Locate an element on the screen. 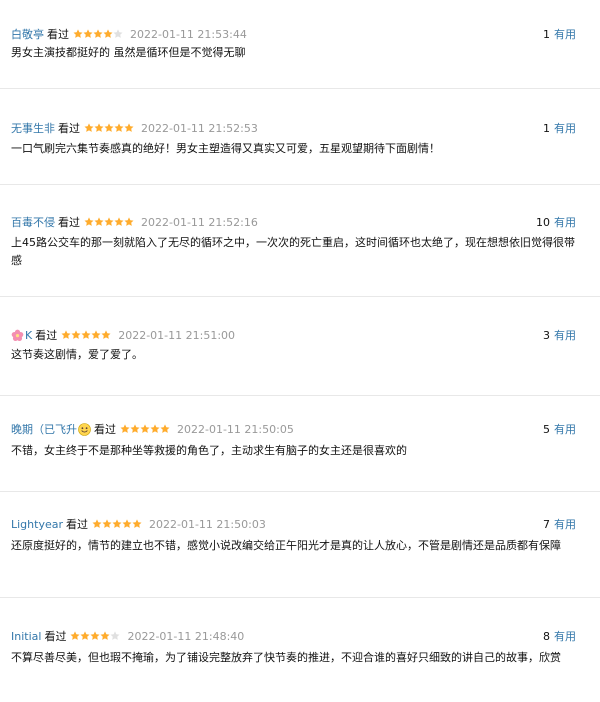  review-author-link: Initial is located at coordinates (26, 636).